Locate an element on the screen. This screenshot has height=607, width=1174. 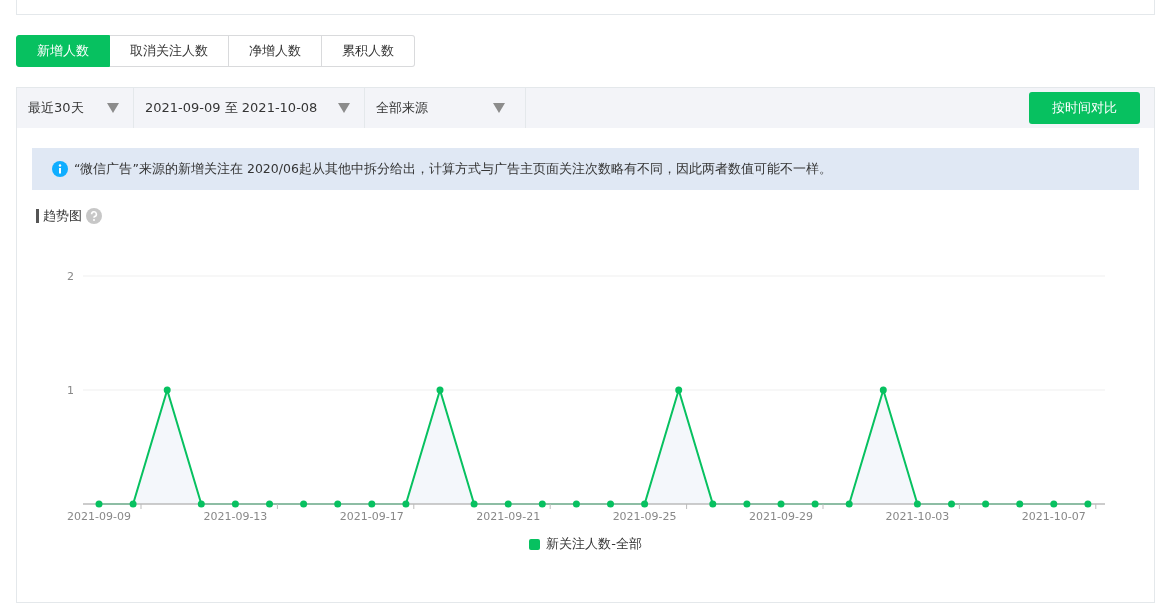
x-tick-label: 2021-09-25 is located at coordinates (644, 516).